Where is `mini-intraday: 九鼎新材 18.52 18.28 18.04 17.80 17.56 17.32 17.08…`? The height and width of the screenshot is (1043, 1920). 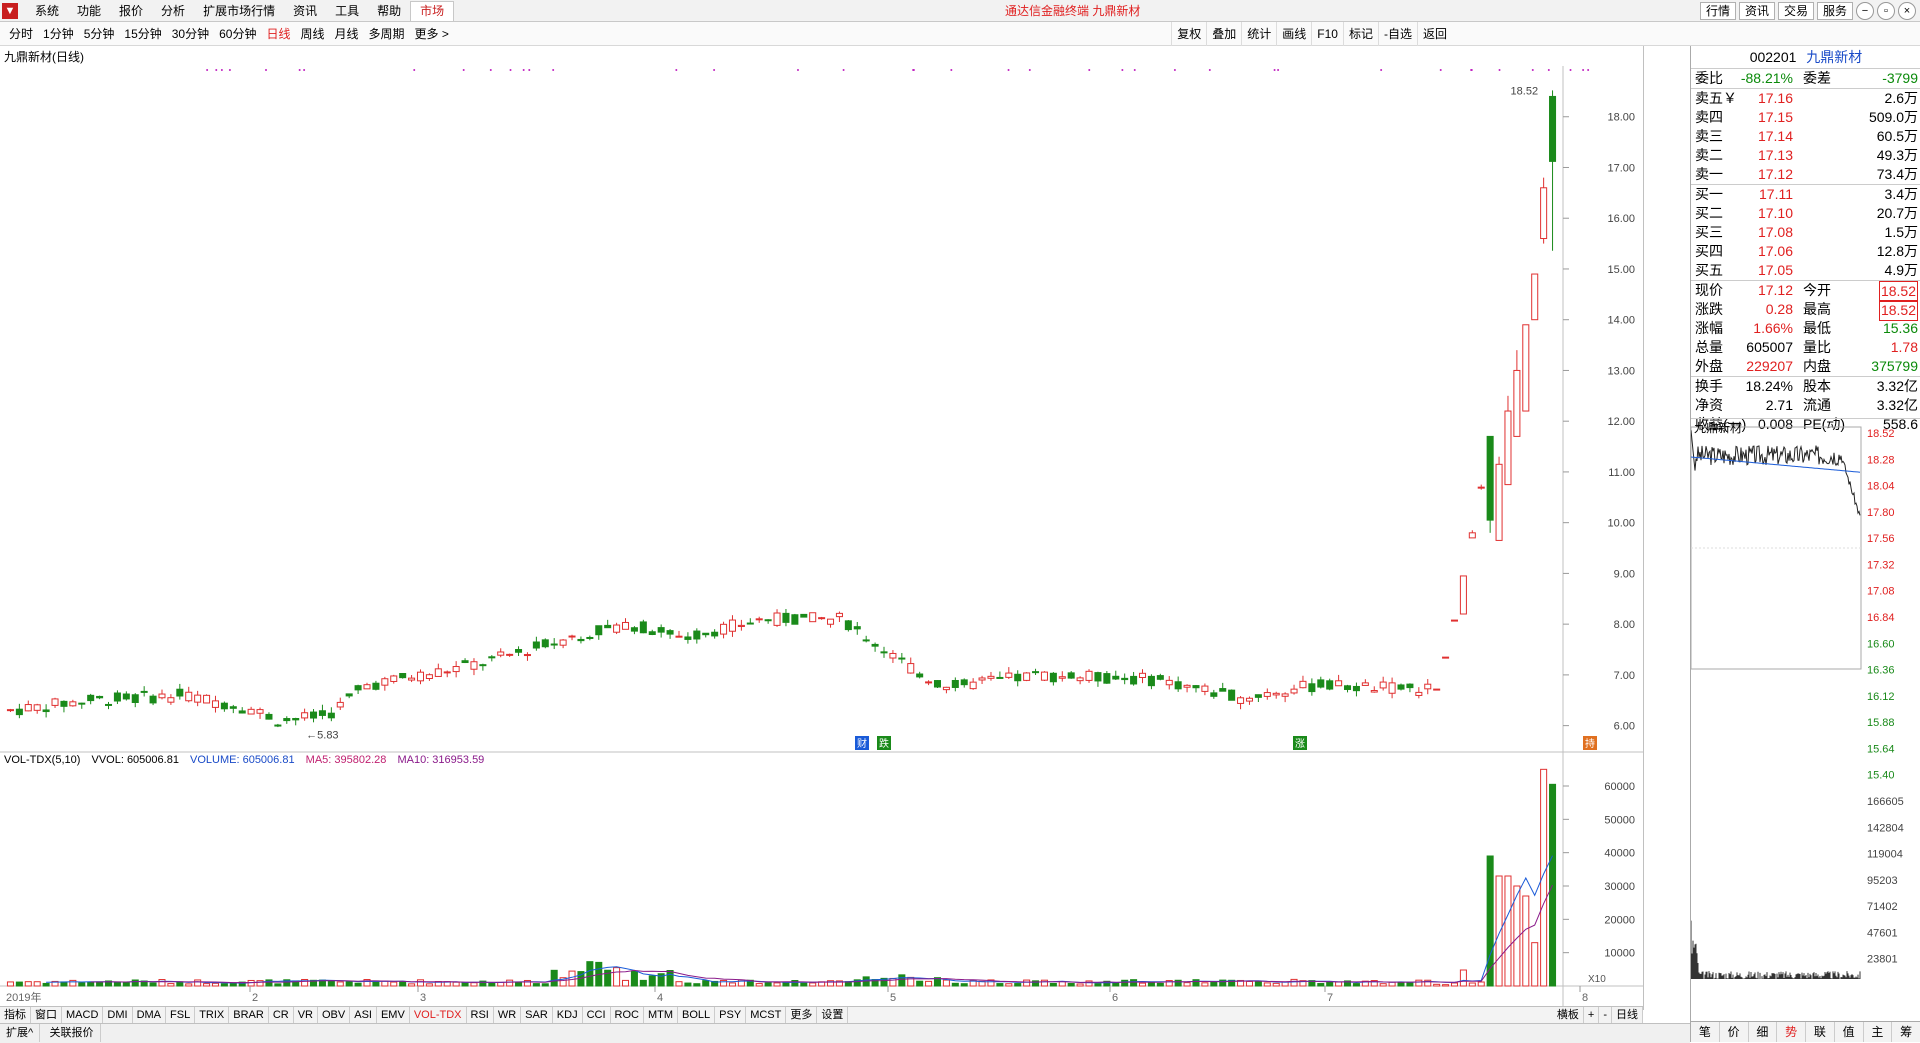
mini-intraday: 九鼎新材 18.52 18.28 18.04 17.80 17.56 17.32 17.08… is located at coordinates (1805, 720).